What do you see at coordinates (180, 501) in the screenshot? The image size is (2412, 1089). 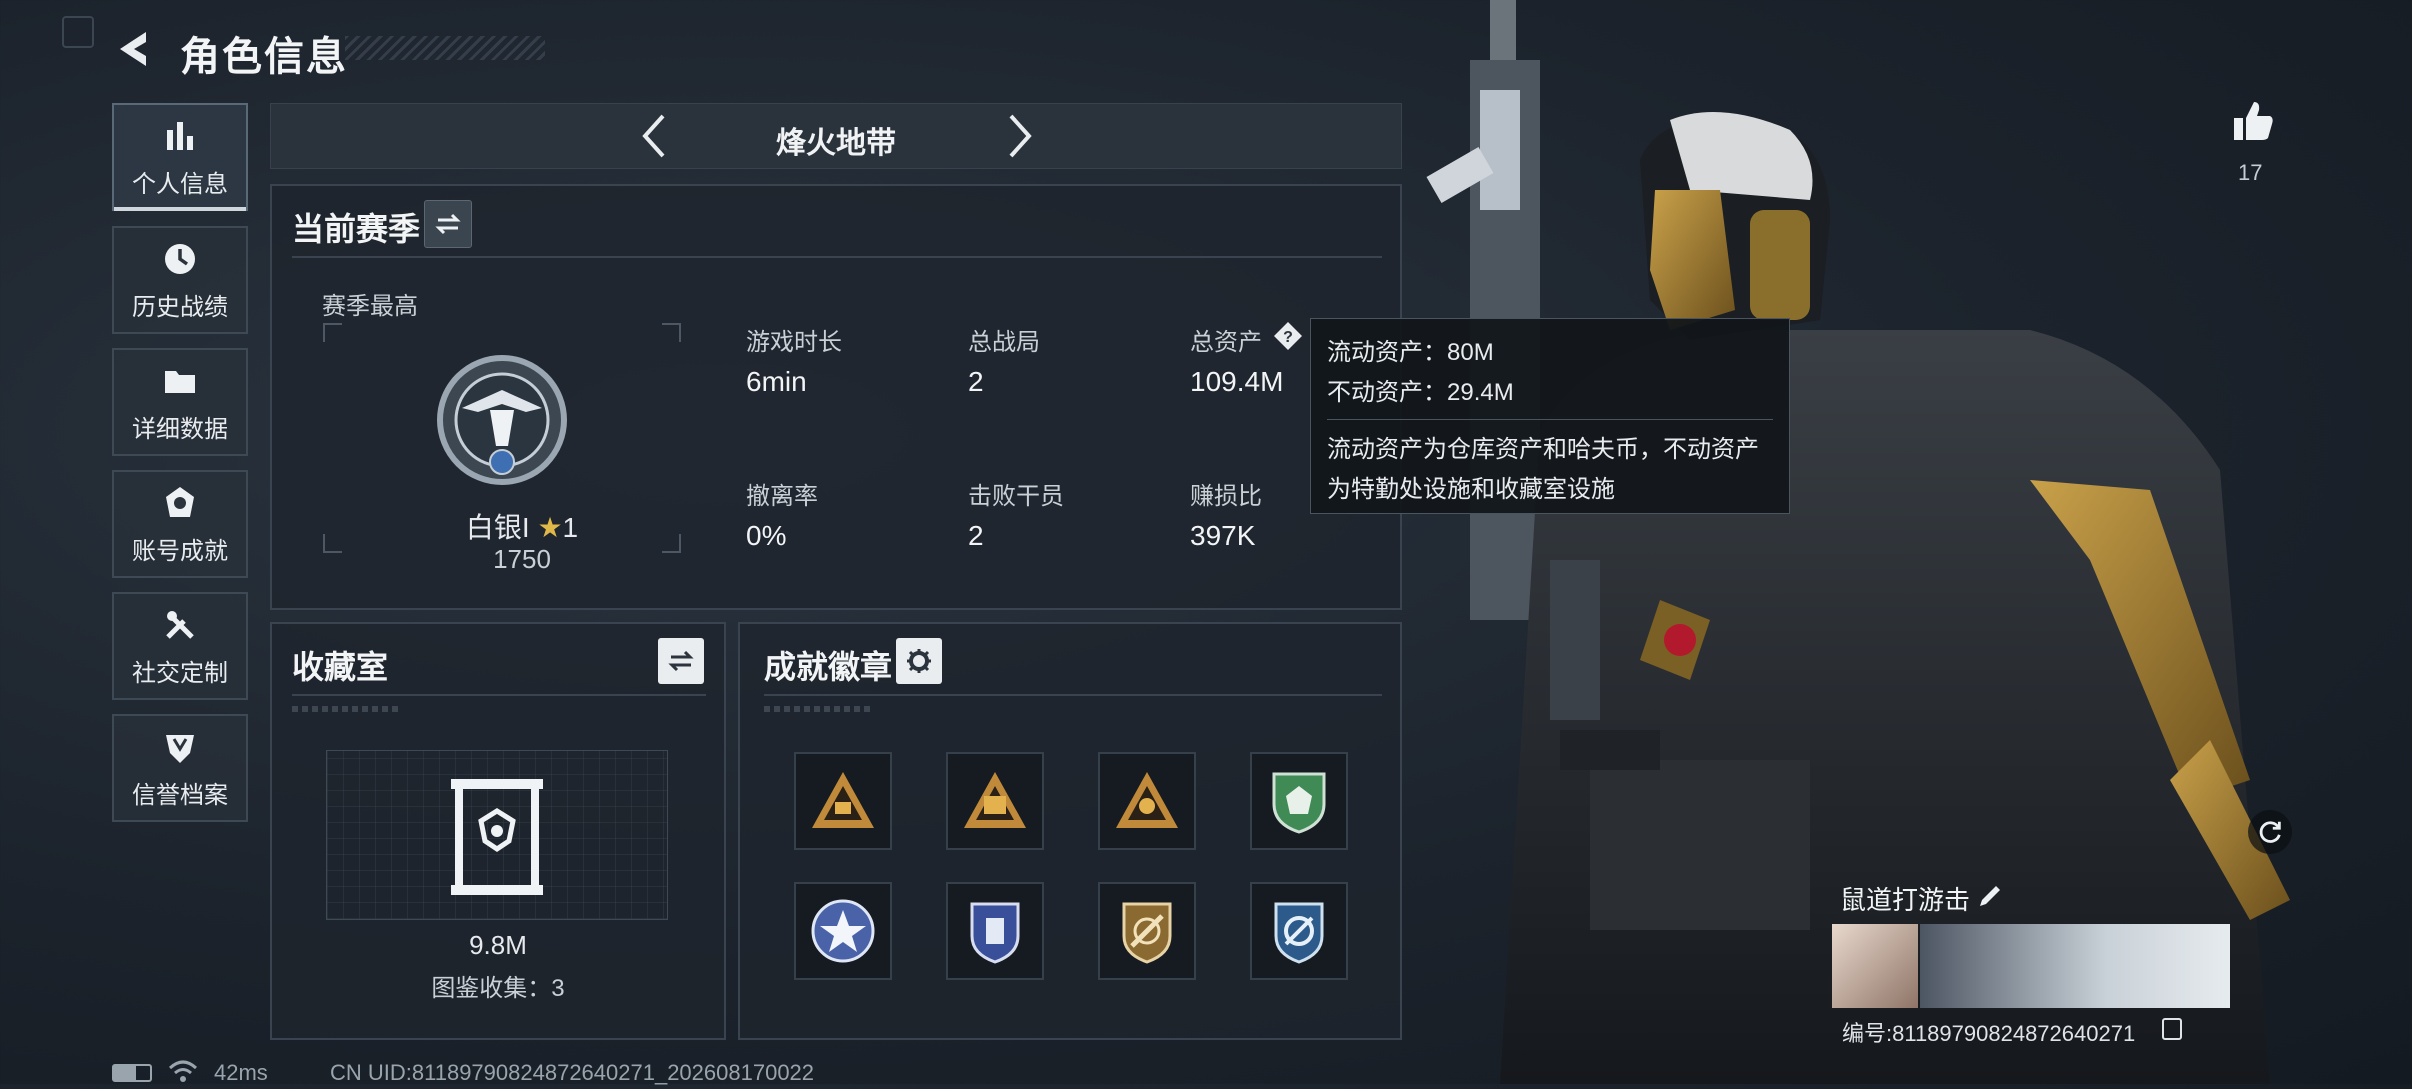 I see `achievement-icon` at bounding box center [180, 501].